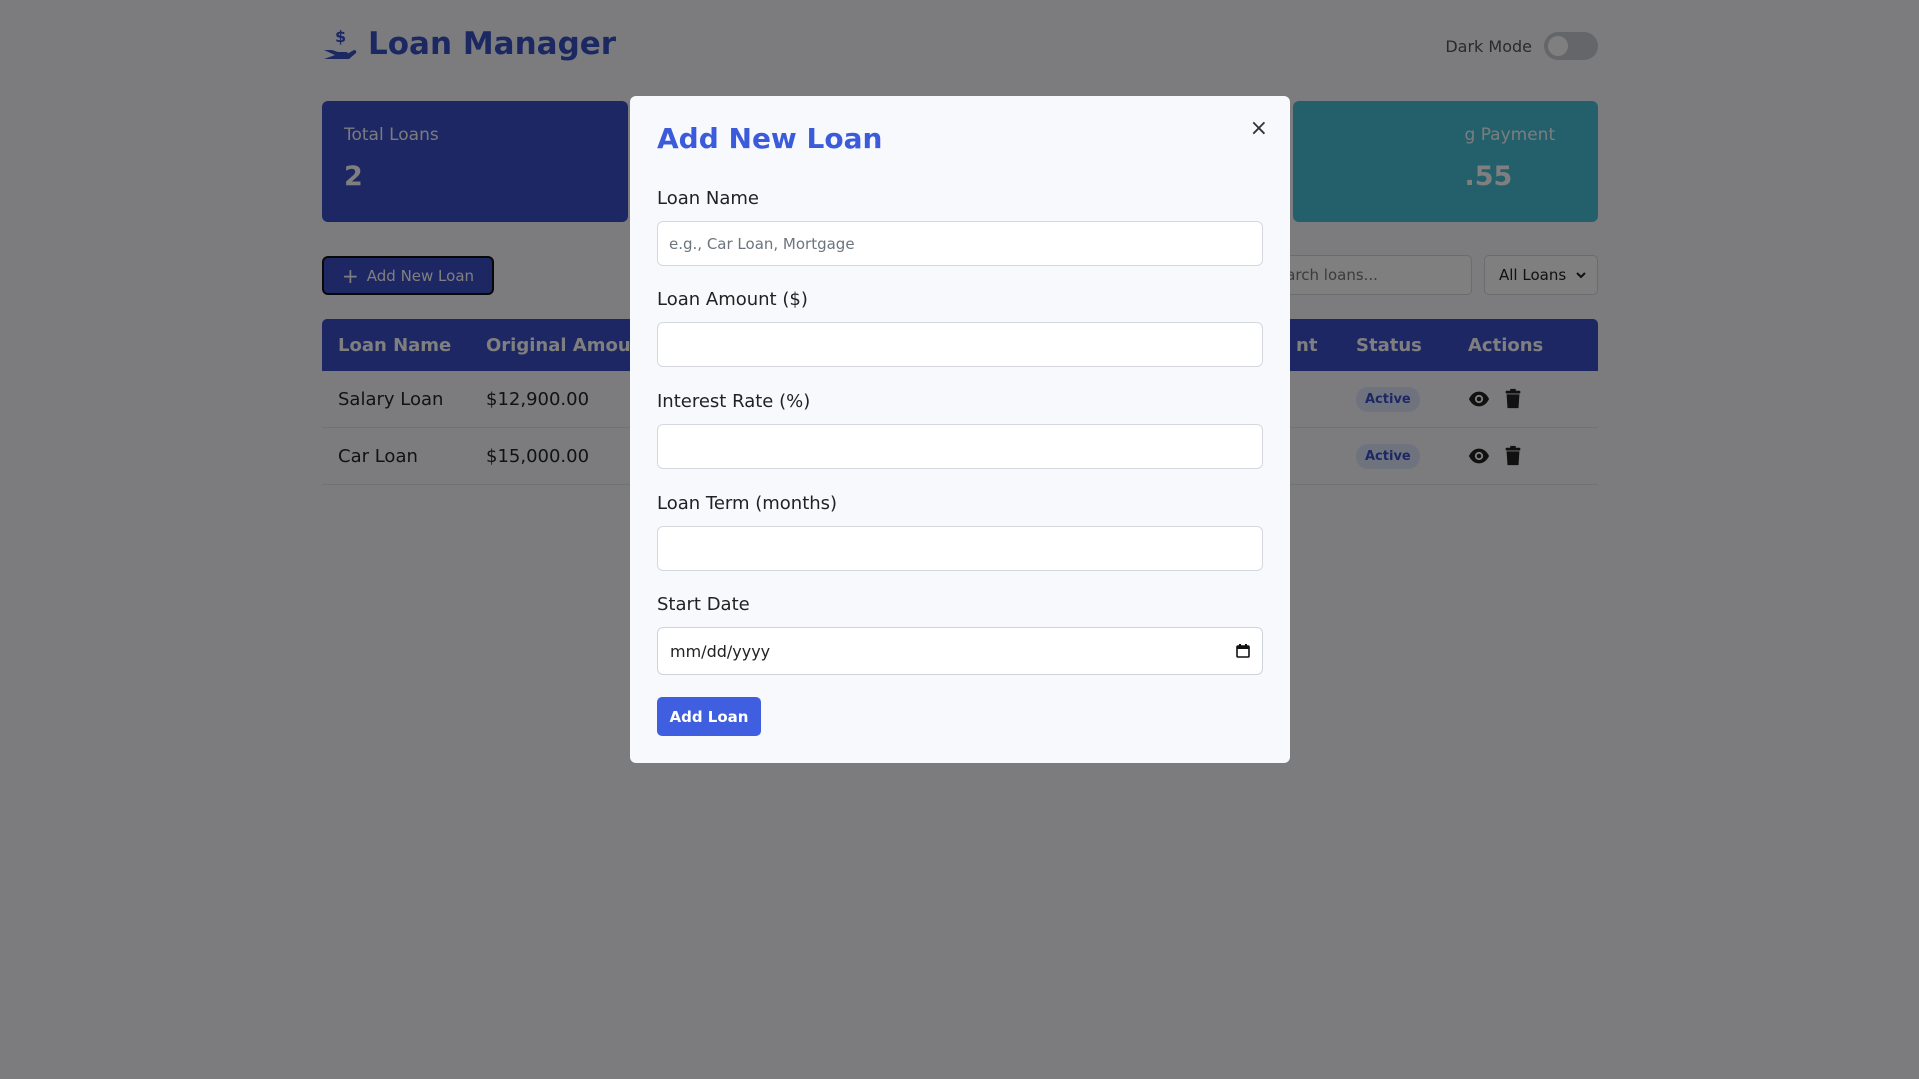 Image resolution: width=1919 pixels, height=1079 pixels. I want to click on loan-name-input, so click(960, 243).